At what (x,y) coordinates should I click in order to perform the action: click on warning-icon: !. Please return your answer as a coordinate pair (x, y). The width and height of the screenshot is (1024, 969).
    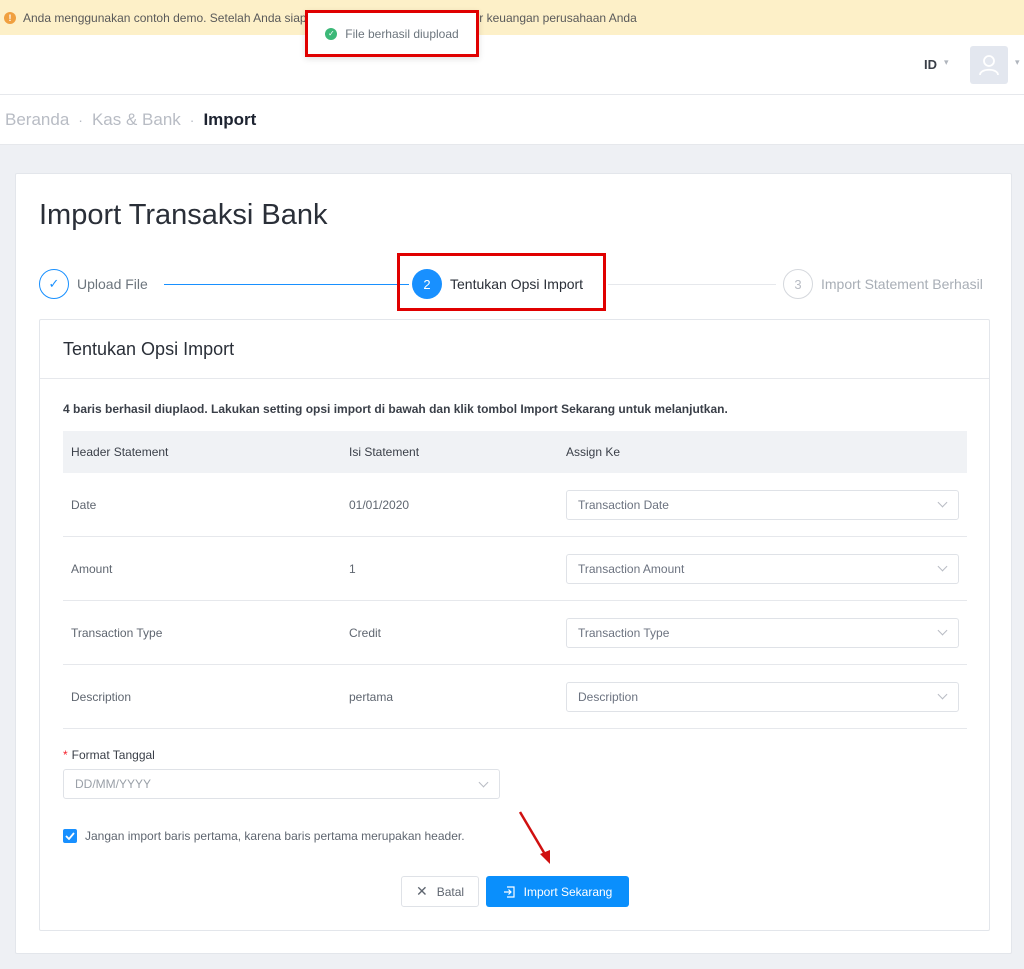
    Looking at the image, I should click on (10, 17).